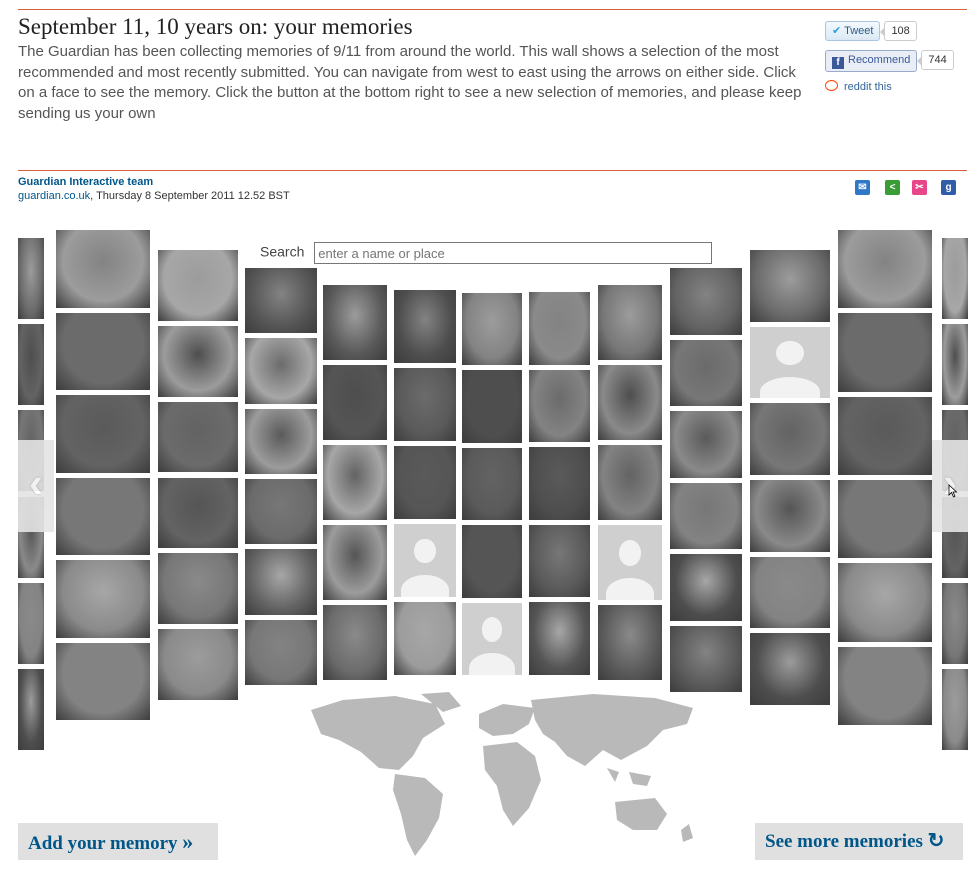 This screenshot has height=881, width=977. Describe the element at coordinates (859, 841) in the screenshot. I see `see-more-memories-button: See more memories ↻` at that location.